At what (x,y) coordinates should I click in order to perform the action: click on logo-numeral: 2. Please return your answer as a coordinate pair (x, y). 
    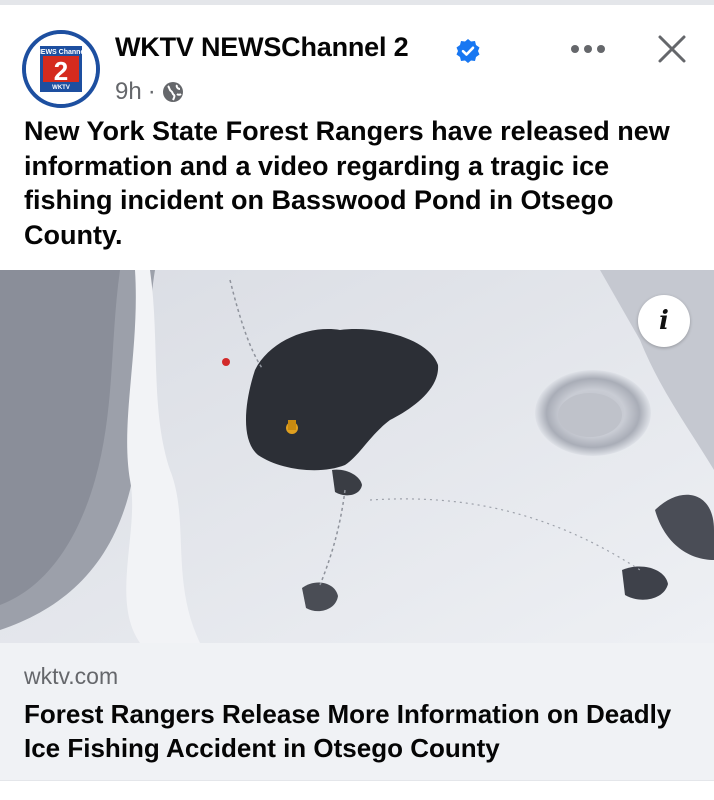
    Looking at the image, I should click on (61, 71).